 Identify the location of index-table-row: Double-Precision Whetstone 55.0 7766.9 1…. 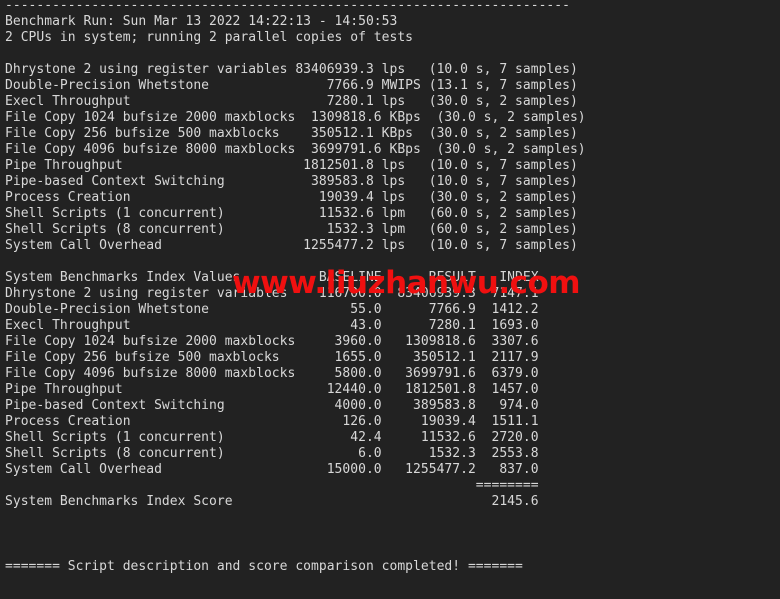
(272, 310).